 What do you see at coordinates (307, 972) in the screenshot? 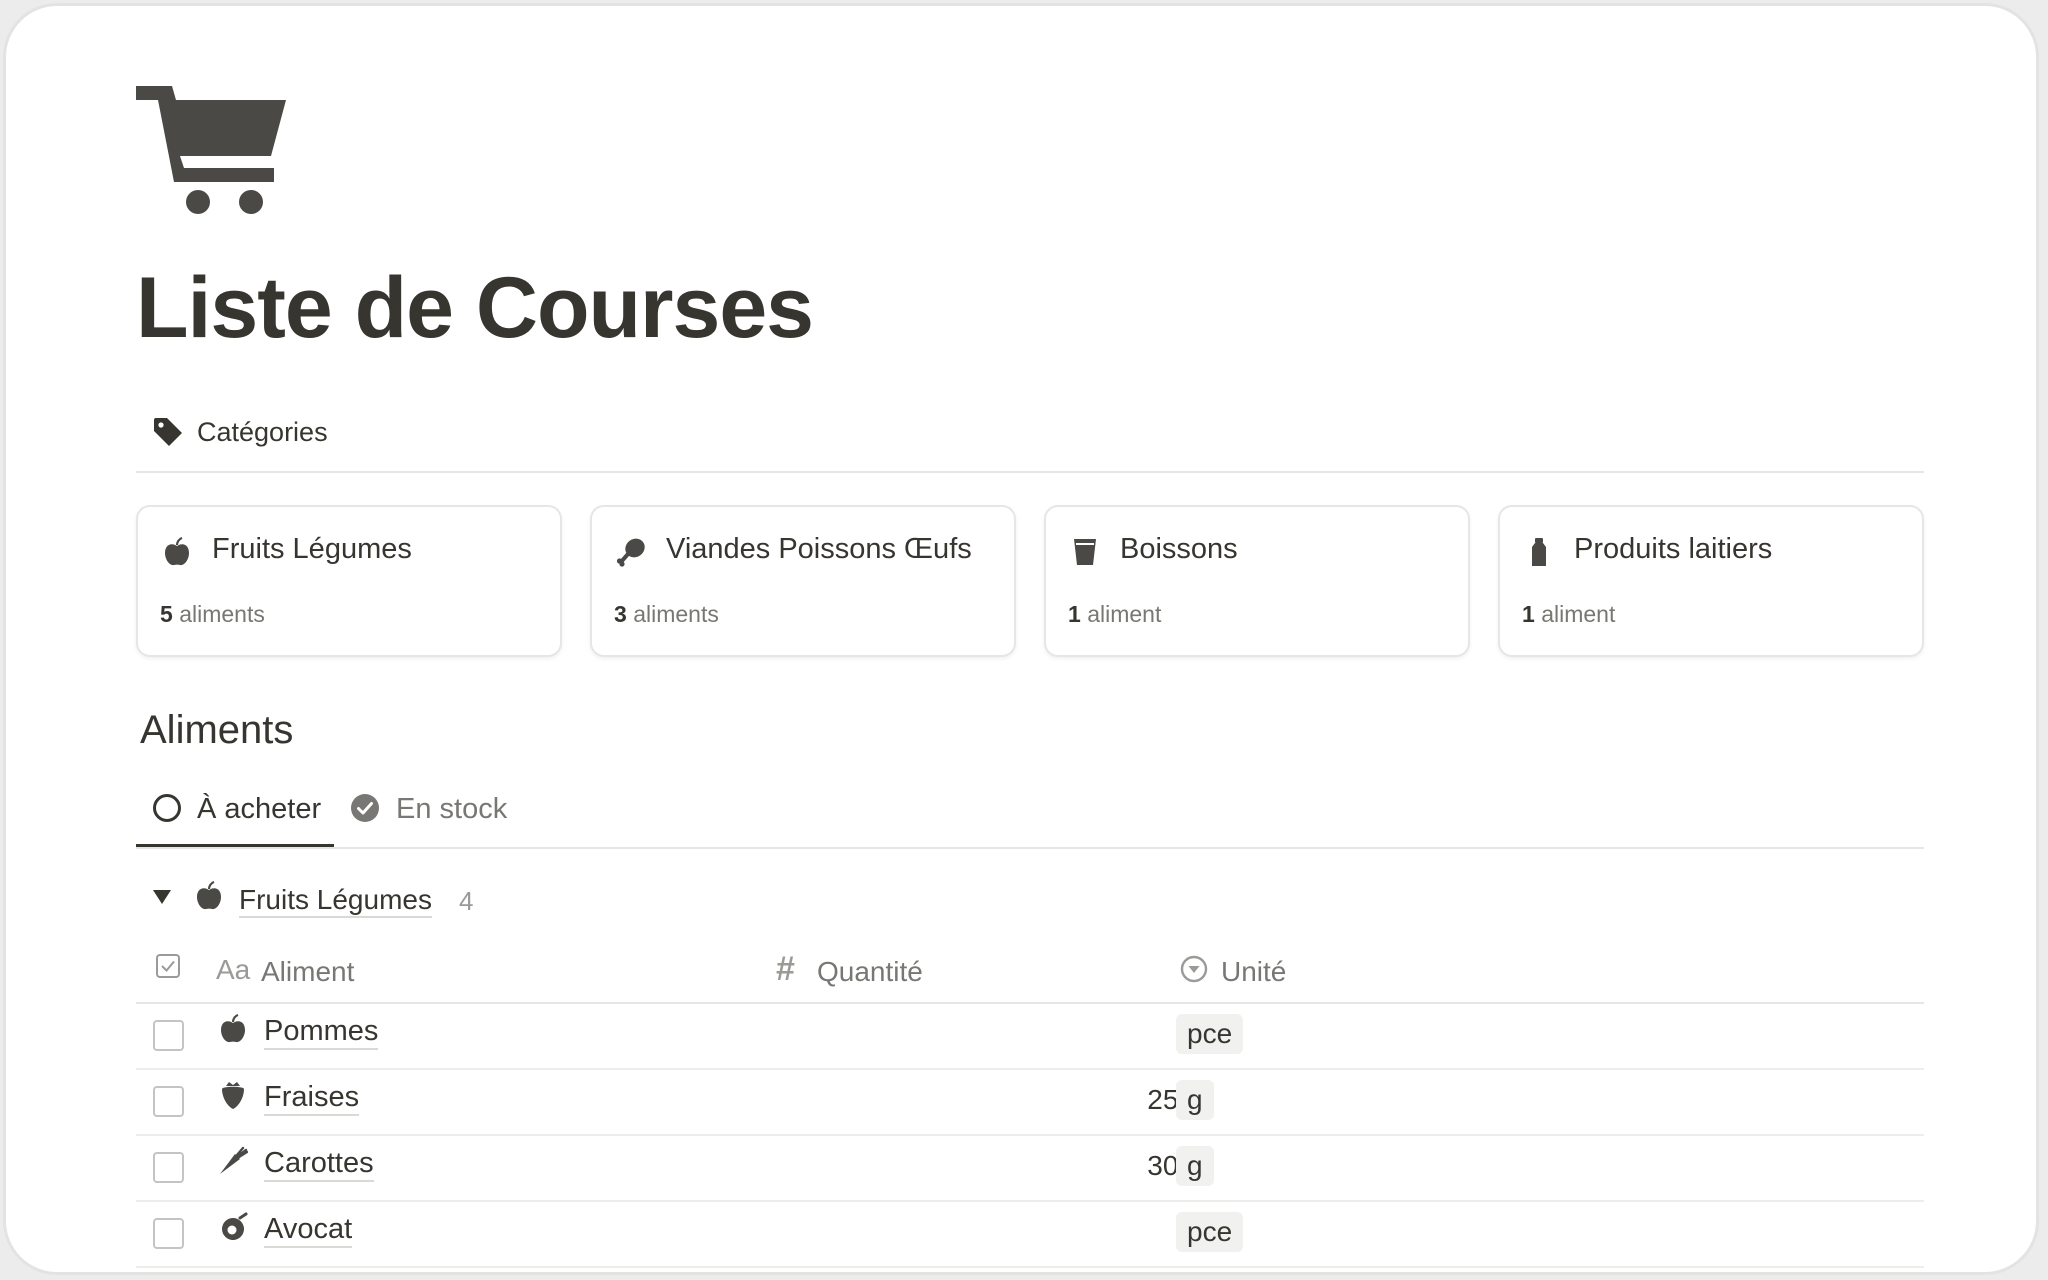
I see `column-header-aliment: Aliment` at bounding box center [307, 972].